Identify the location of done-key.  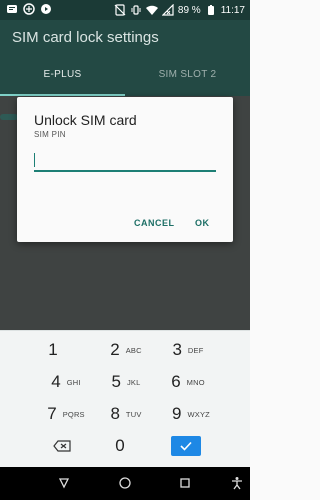
(186, 446).